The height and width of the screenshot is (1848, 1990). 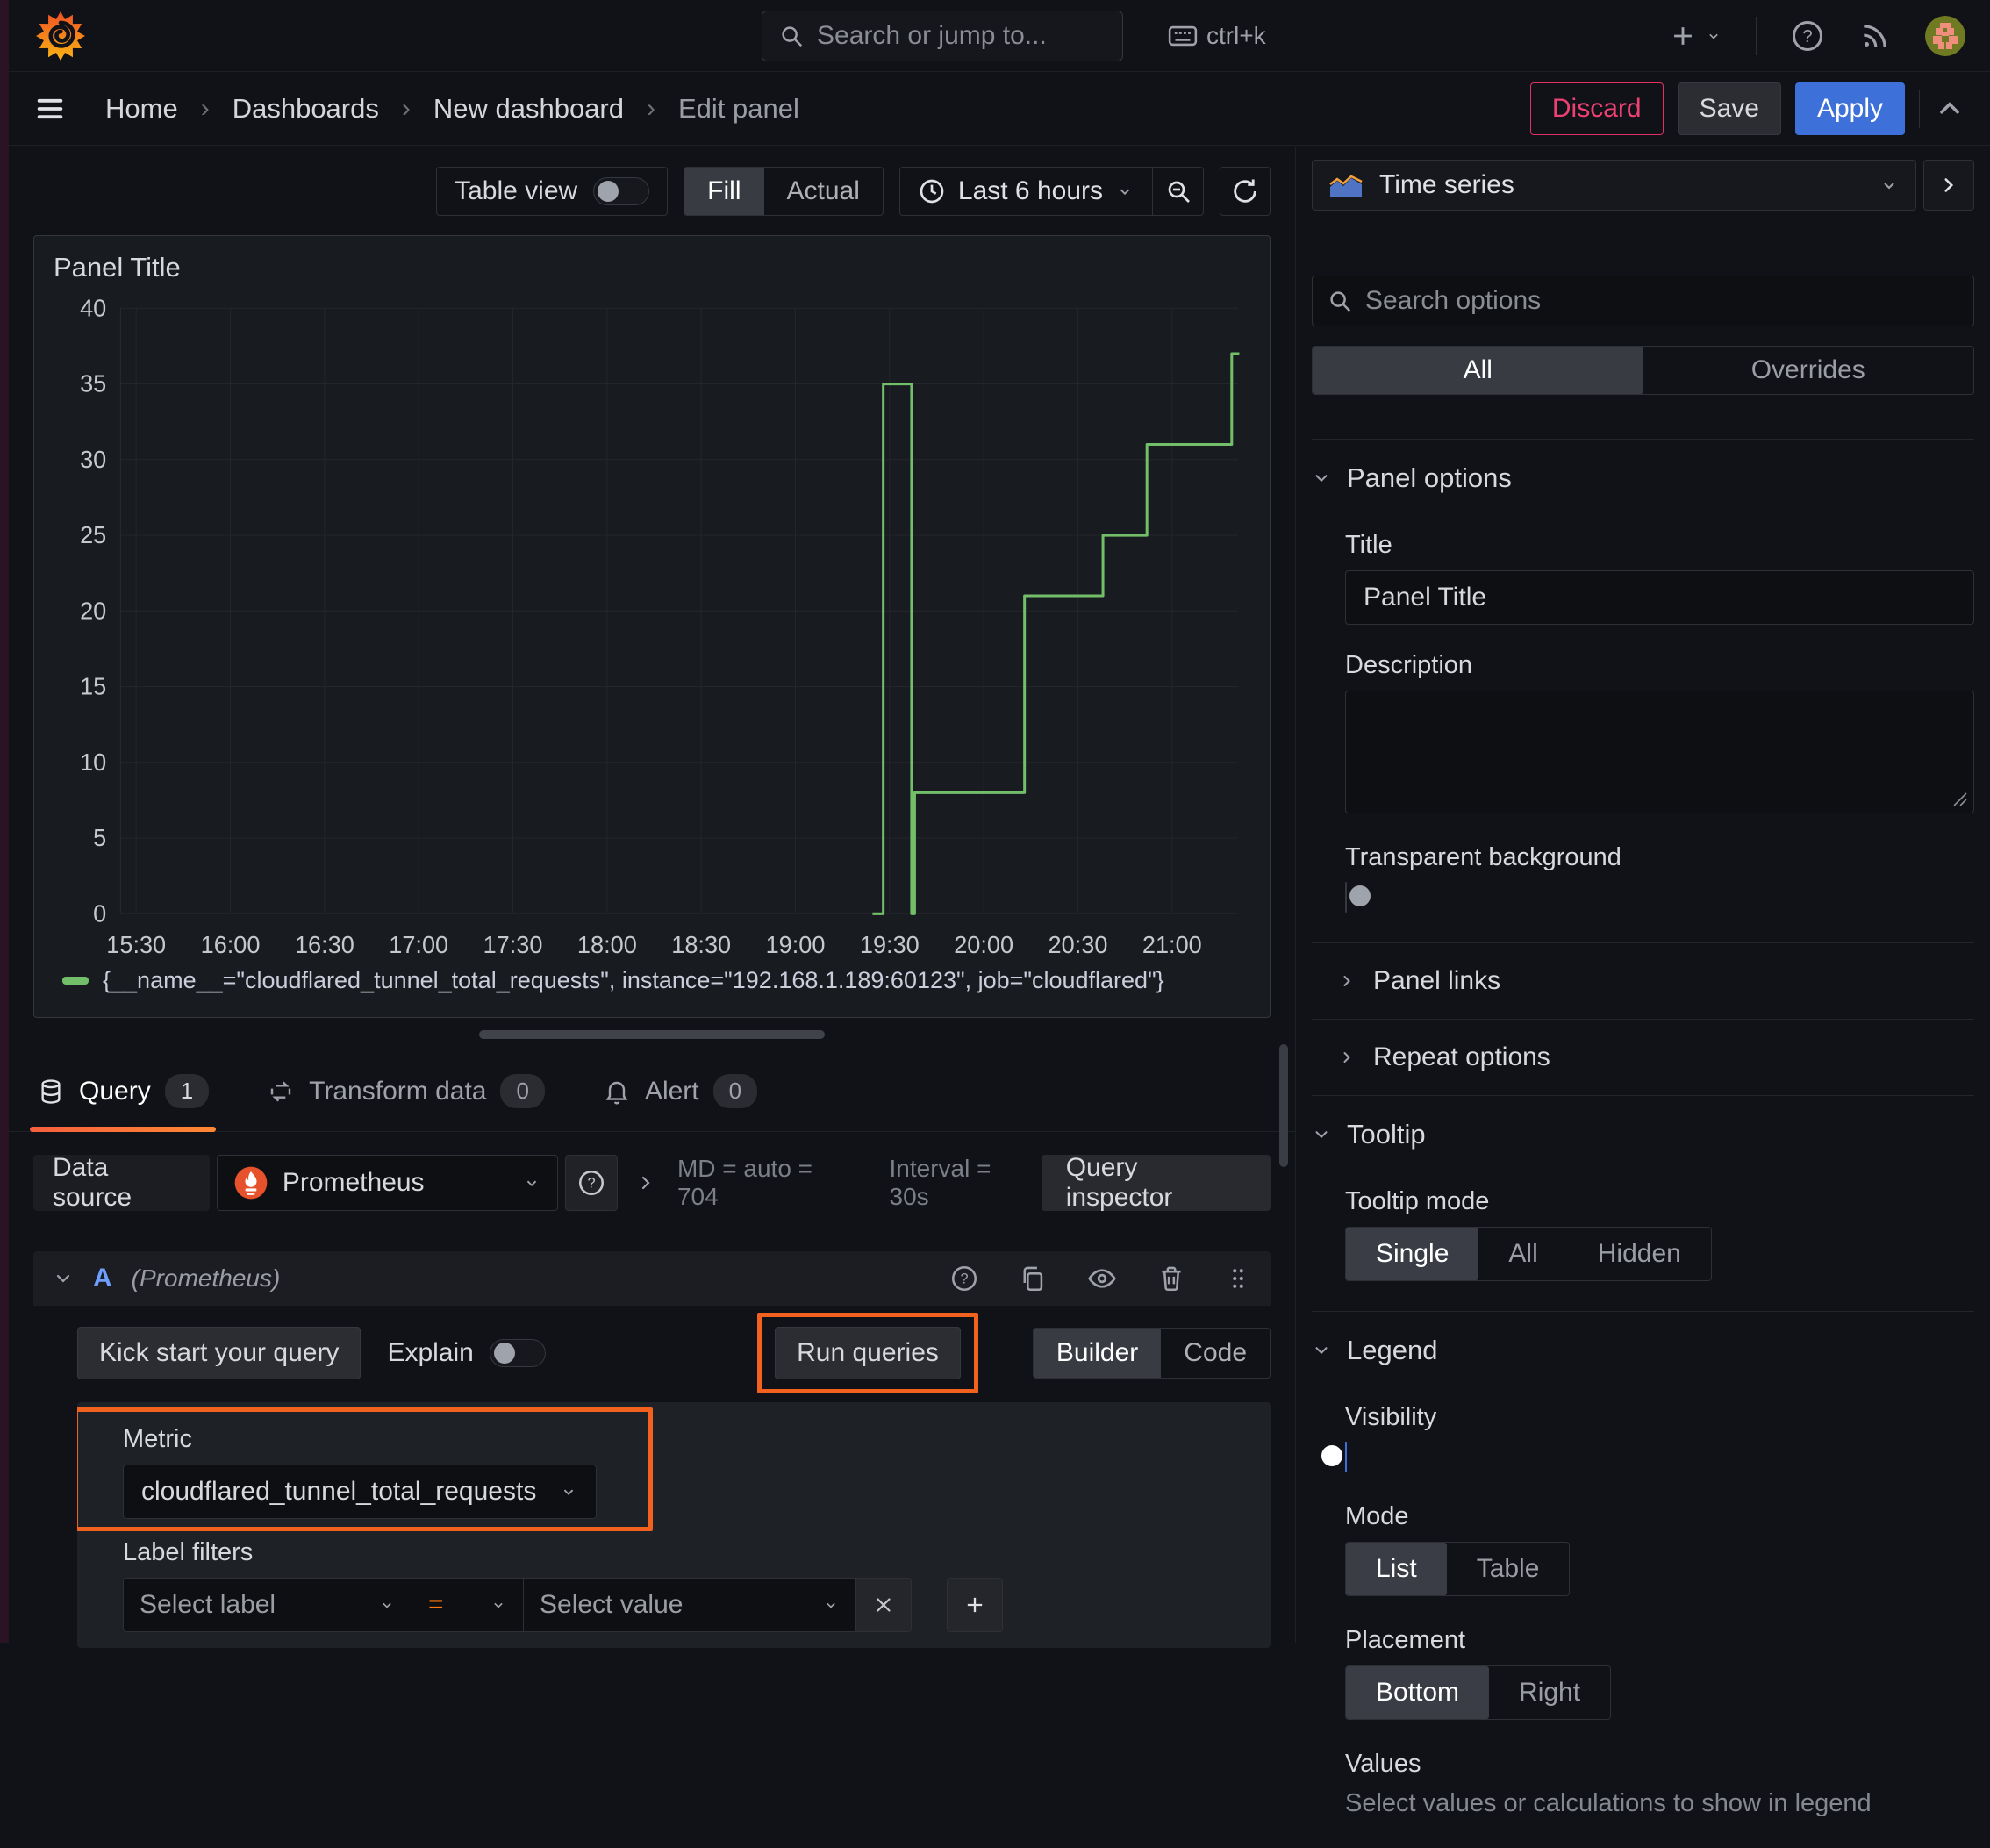 I want to click on add-filter-button, so click(x=975, y=1605).